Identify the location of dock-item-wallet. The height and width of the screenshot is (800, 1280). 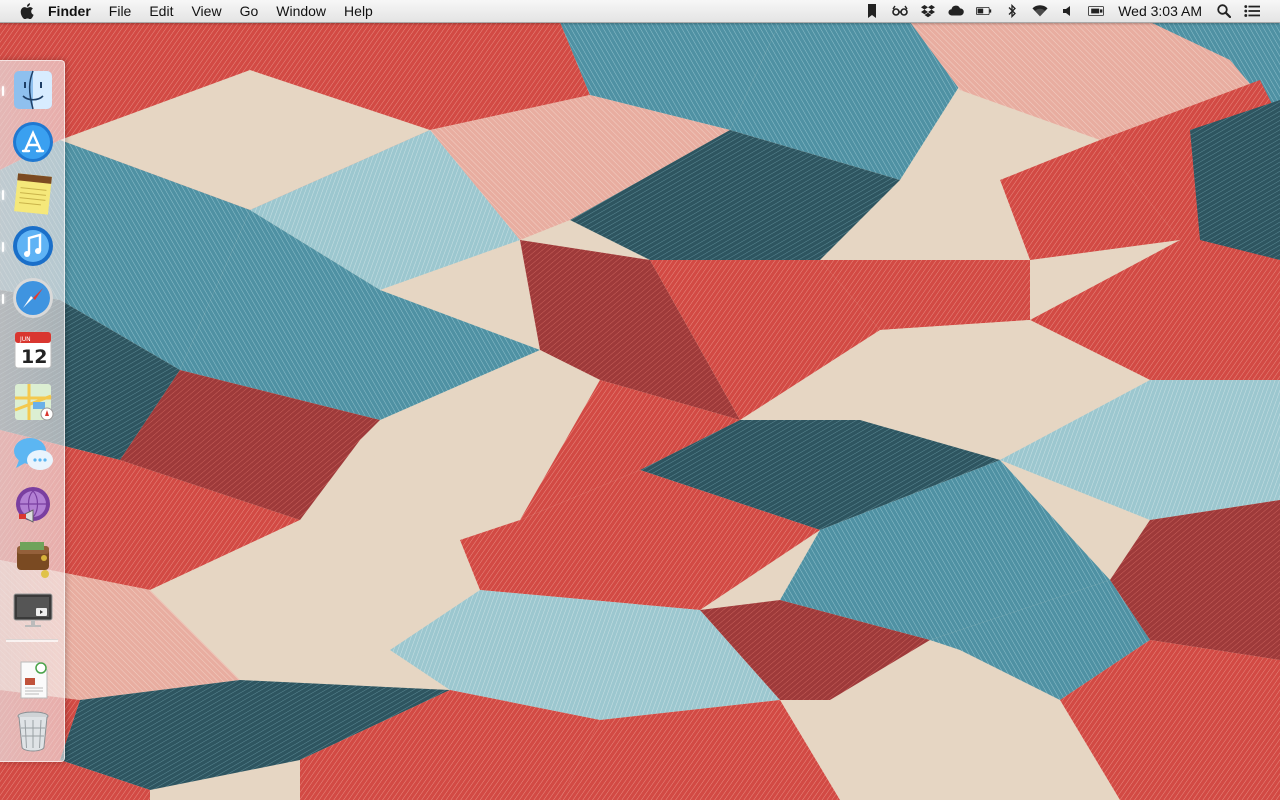
(33, 558).